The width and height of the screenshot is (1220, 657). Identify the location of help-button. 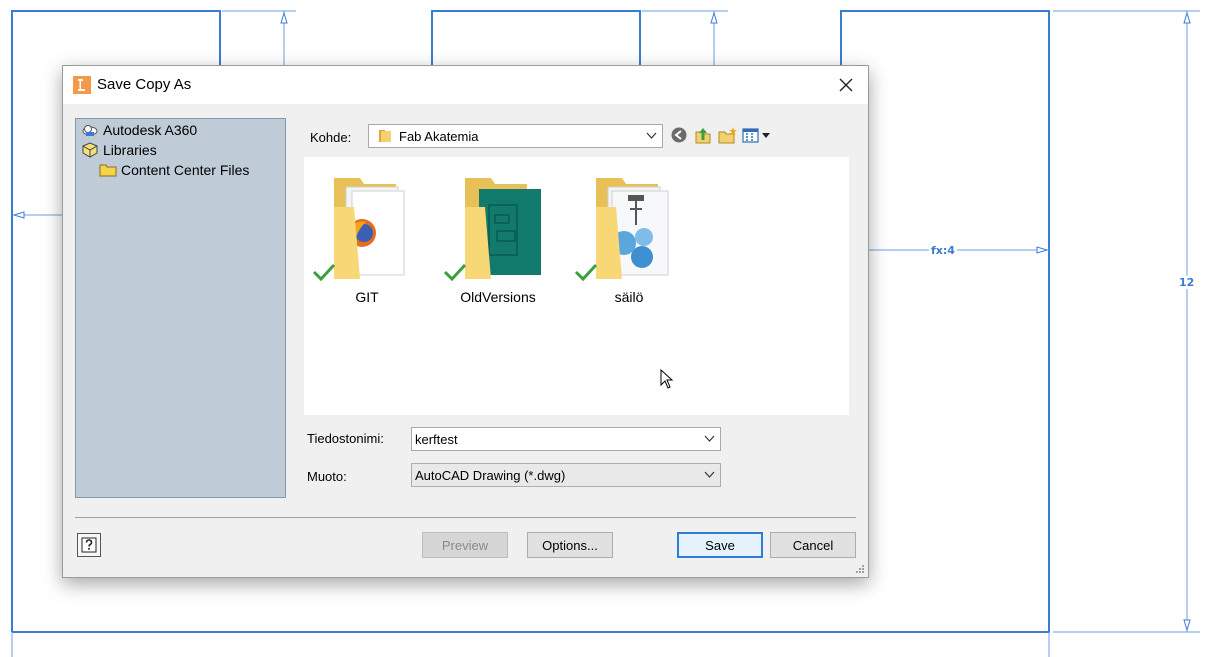
(89, 545).